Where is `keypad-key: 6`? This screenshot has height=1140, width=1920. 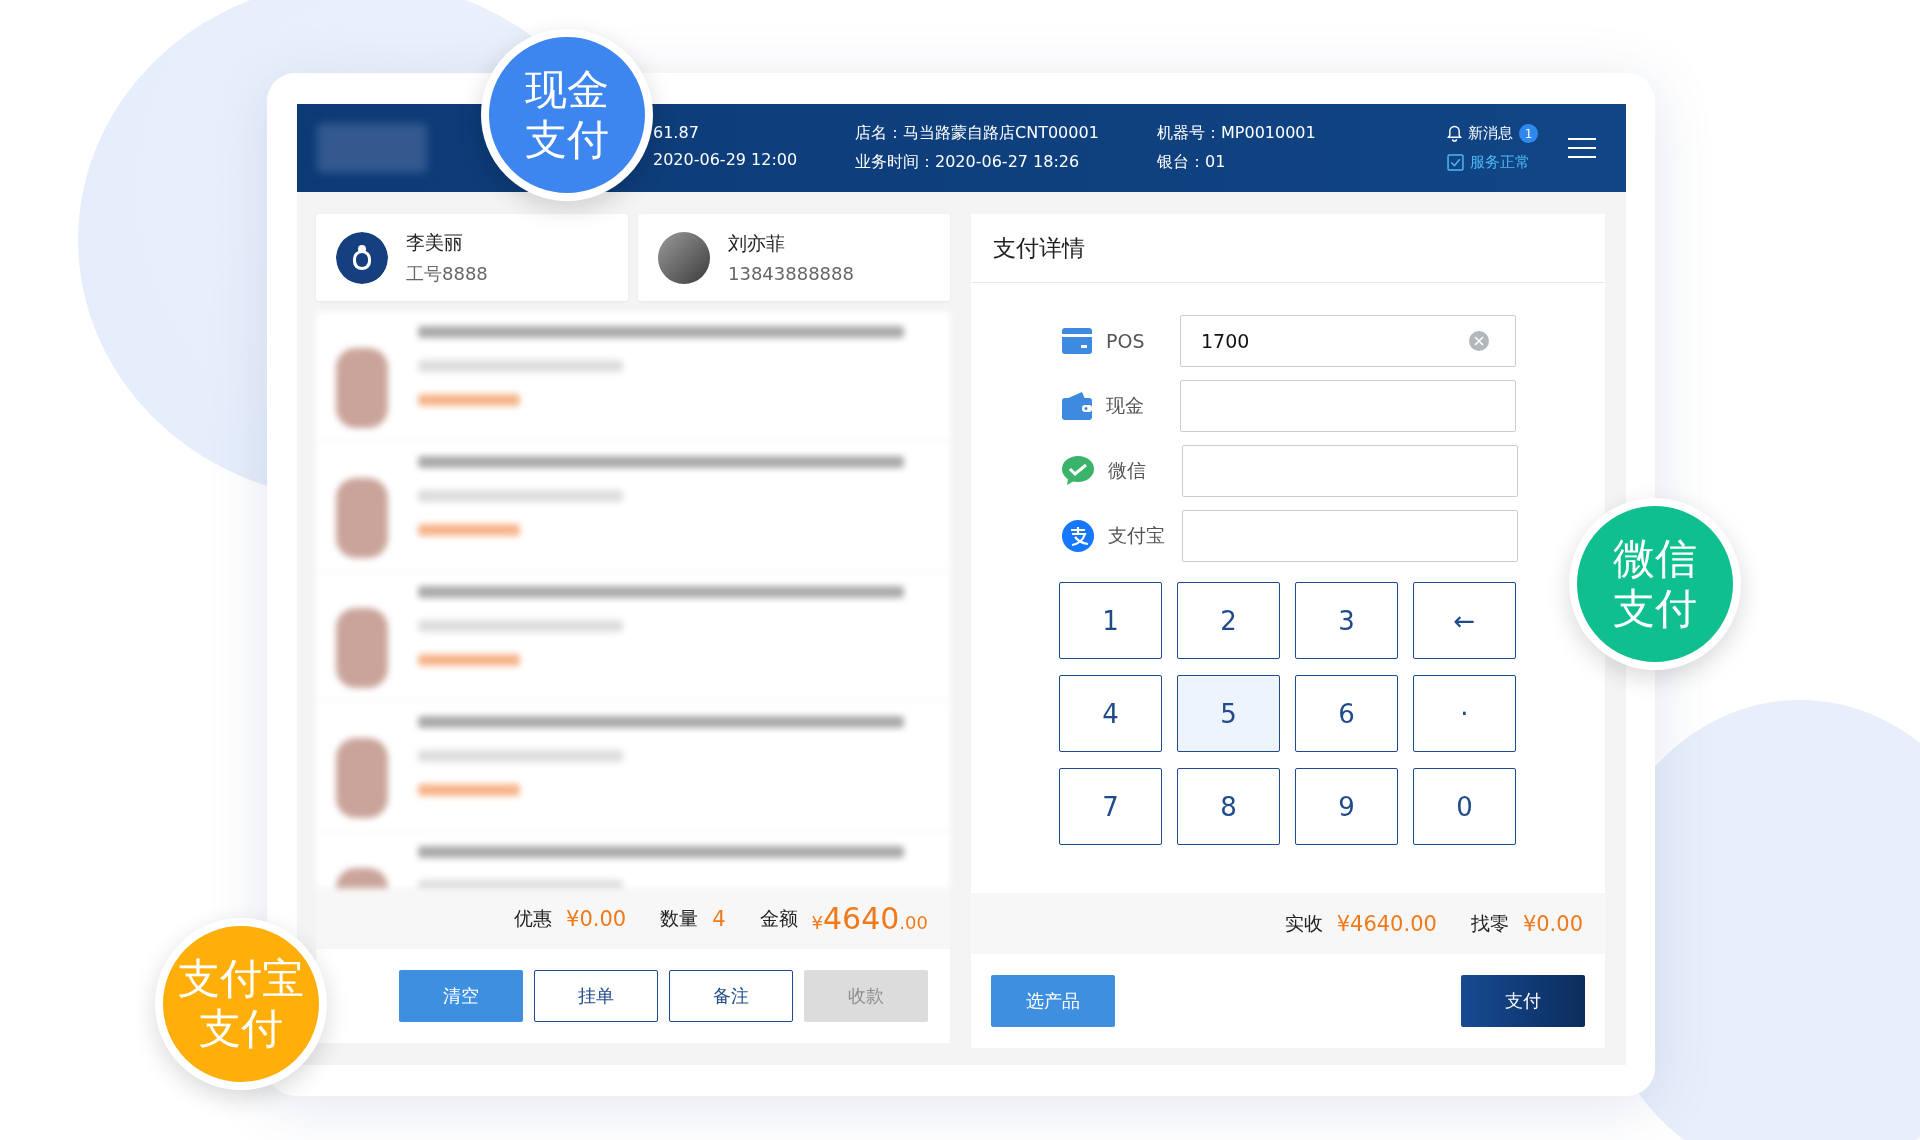 keypad-key: 6 is located at coordinates (1346, 713).